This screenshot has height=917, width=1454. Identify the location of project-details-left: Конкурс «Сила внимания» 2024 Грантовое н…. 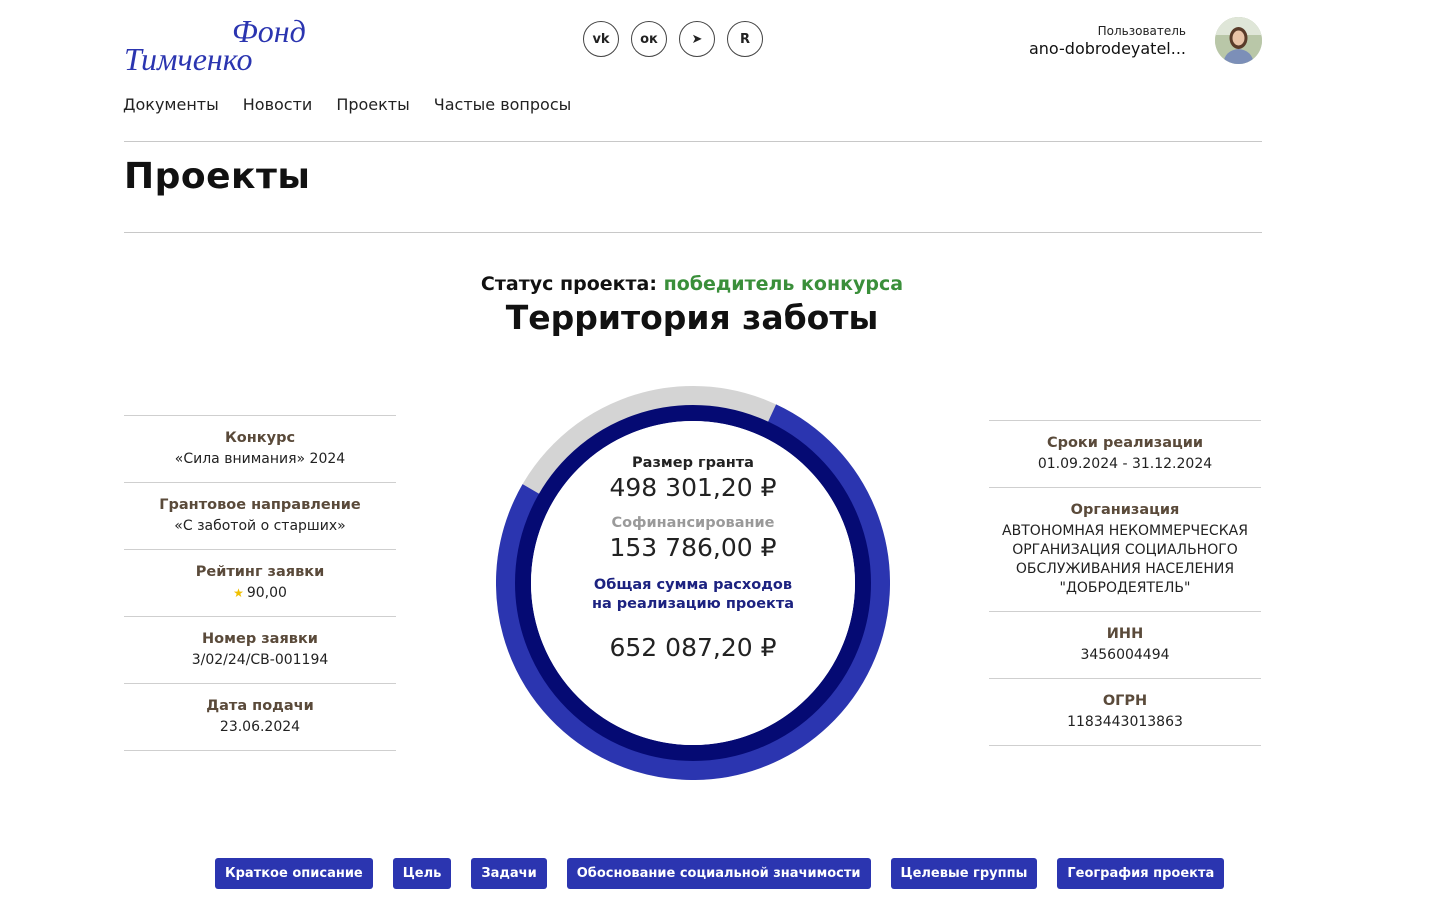
(260, 583).